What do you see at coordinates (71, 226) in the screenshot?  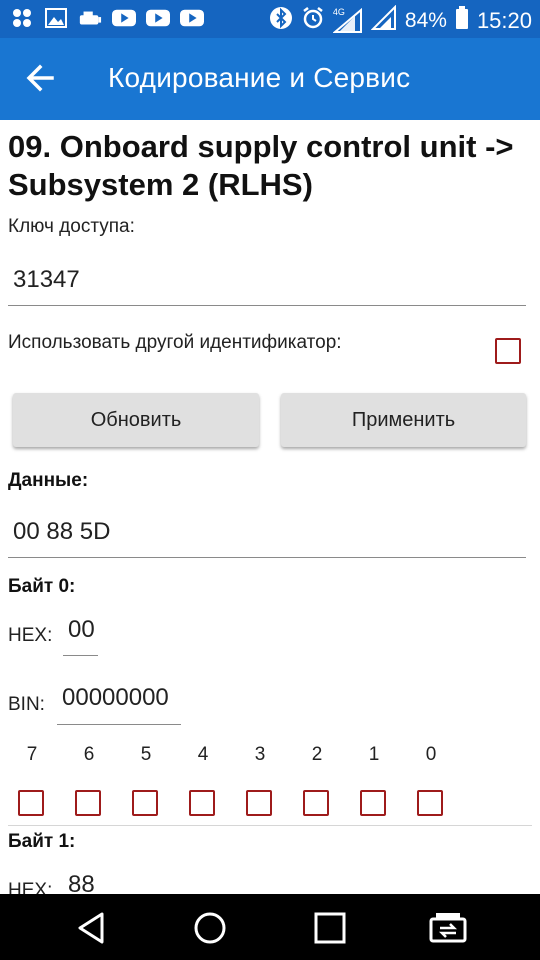 I see `access-key-label: Ключ доступа:` at bounding box center [71, 226].